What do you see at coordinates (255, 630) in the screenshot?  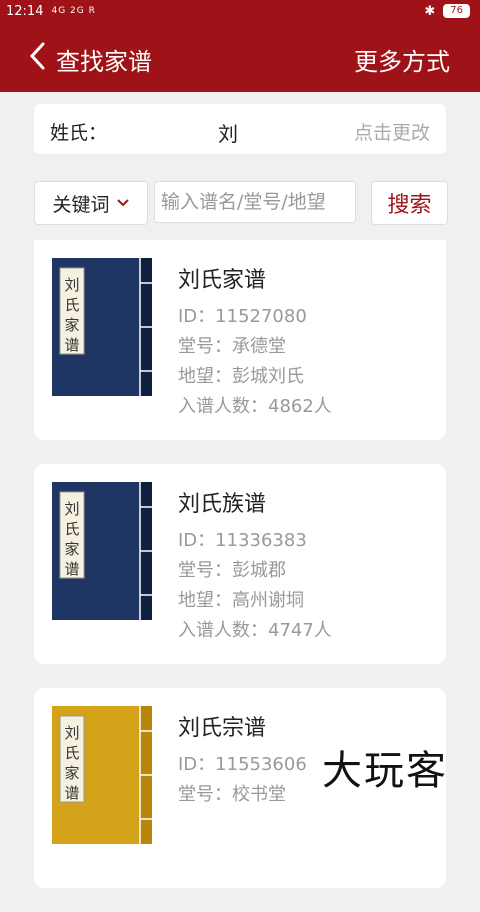 I see `genealogy-count: 入谱人数：4747人` at bounding box center [255, 630].